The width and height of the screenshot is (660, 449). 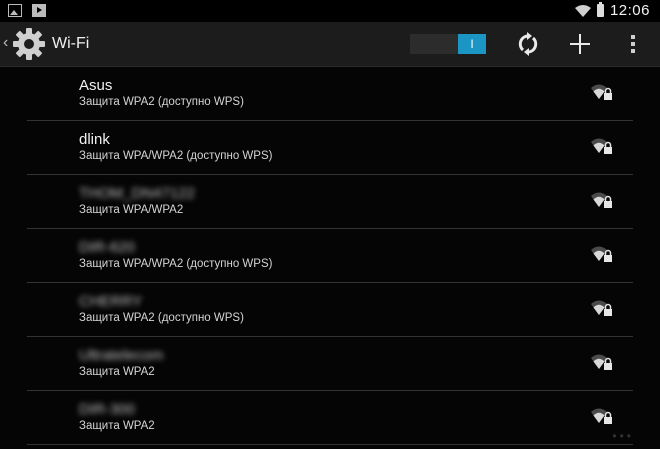 I want to click on network-name: CHERRY, so click(x=111, y=301).